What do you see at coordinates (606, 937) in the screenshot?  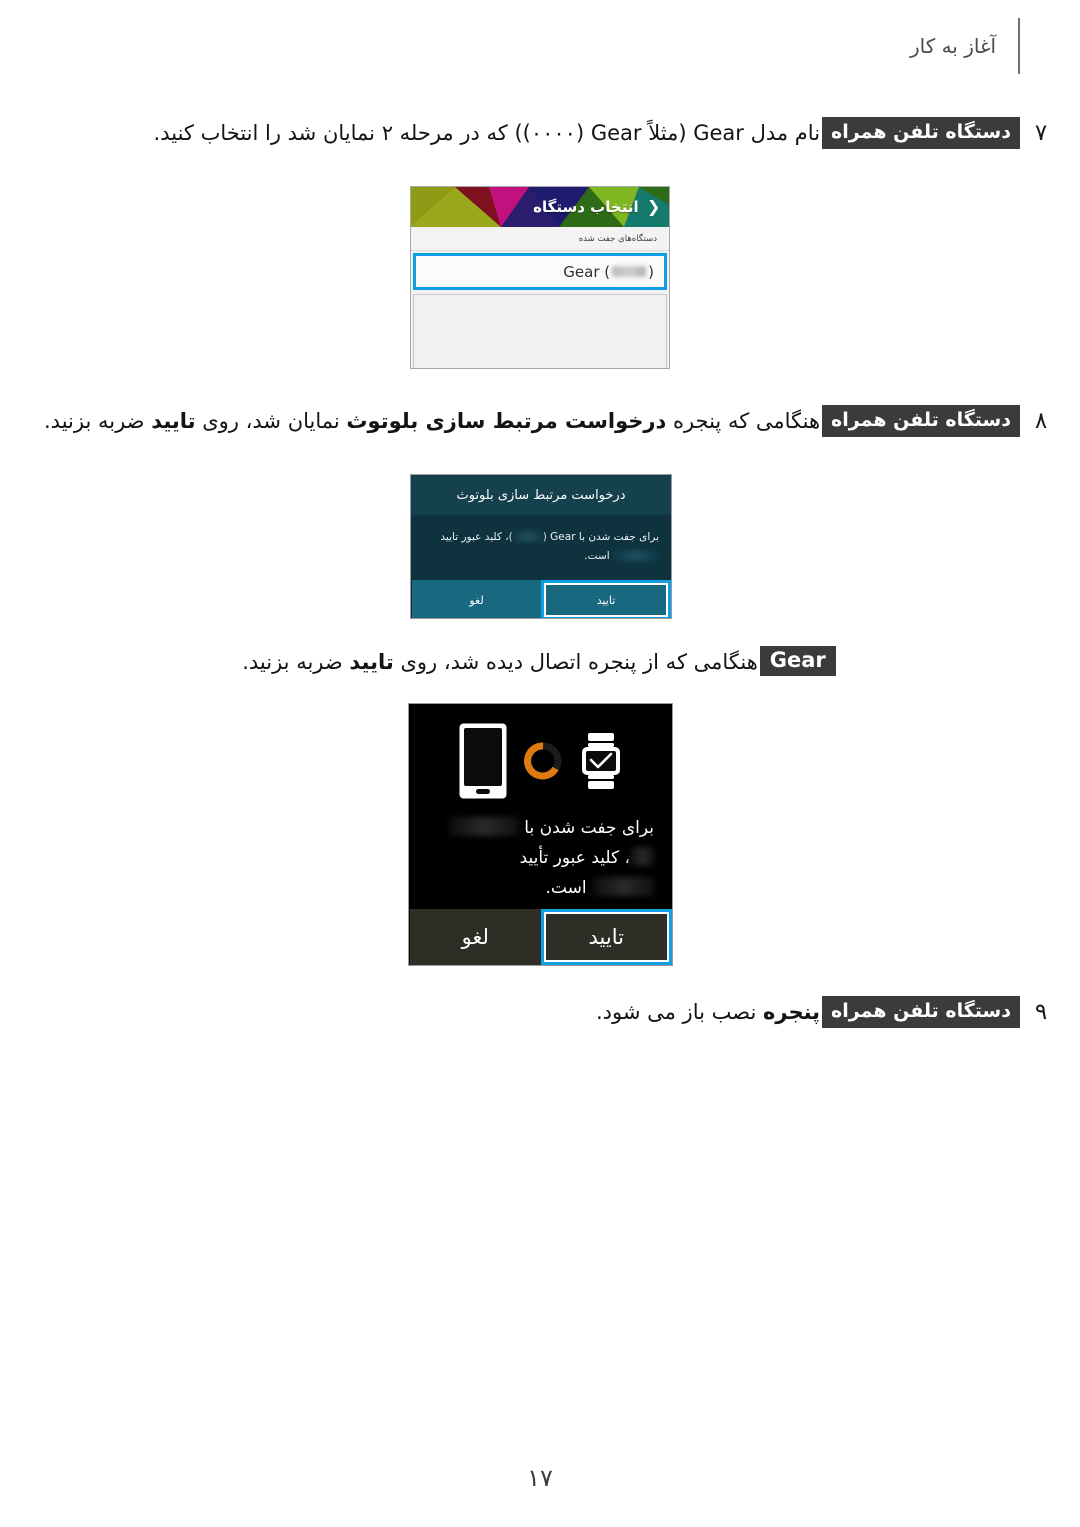 I see `gear-confirm-button: تایید` at bounding box center [606, 937].